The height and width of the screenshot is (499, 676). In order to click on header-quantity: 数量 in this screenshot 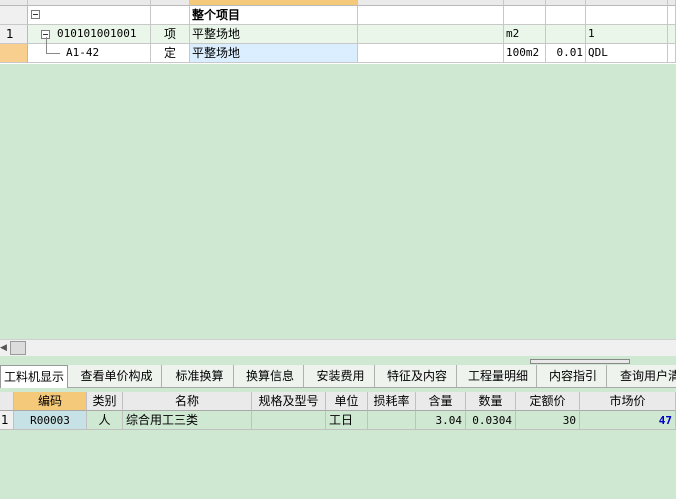, I will do `click(491, 401)`.